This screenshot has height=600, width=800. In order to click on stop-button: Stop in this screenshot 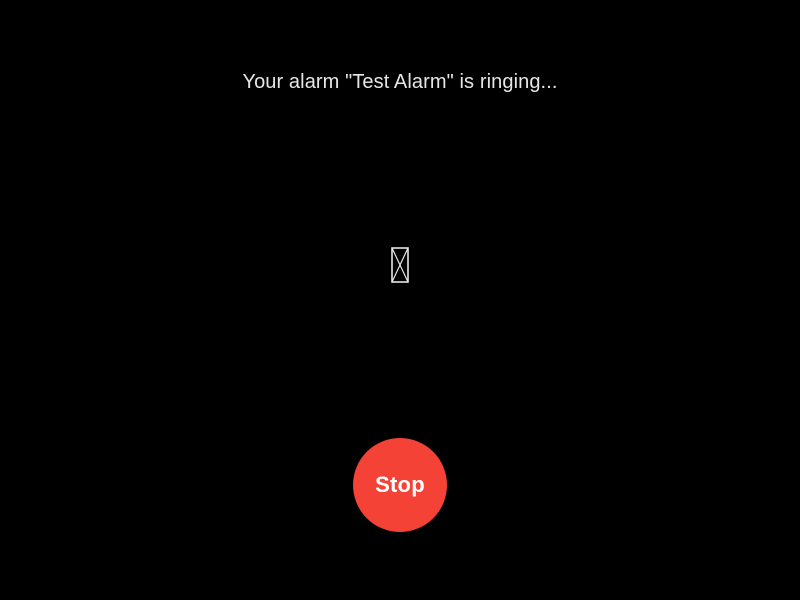, I will do `click(400, 485)`.